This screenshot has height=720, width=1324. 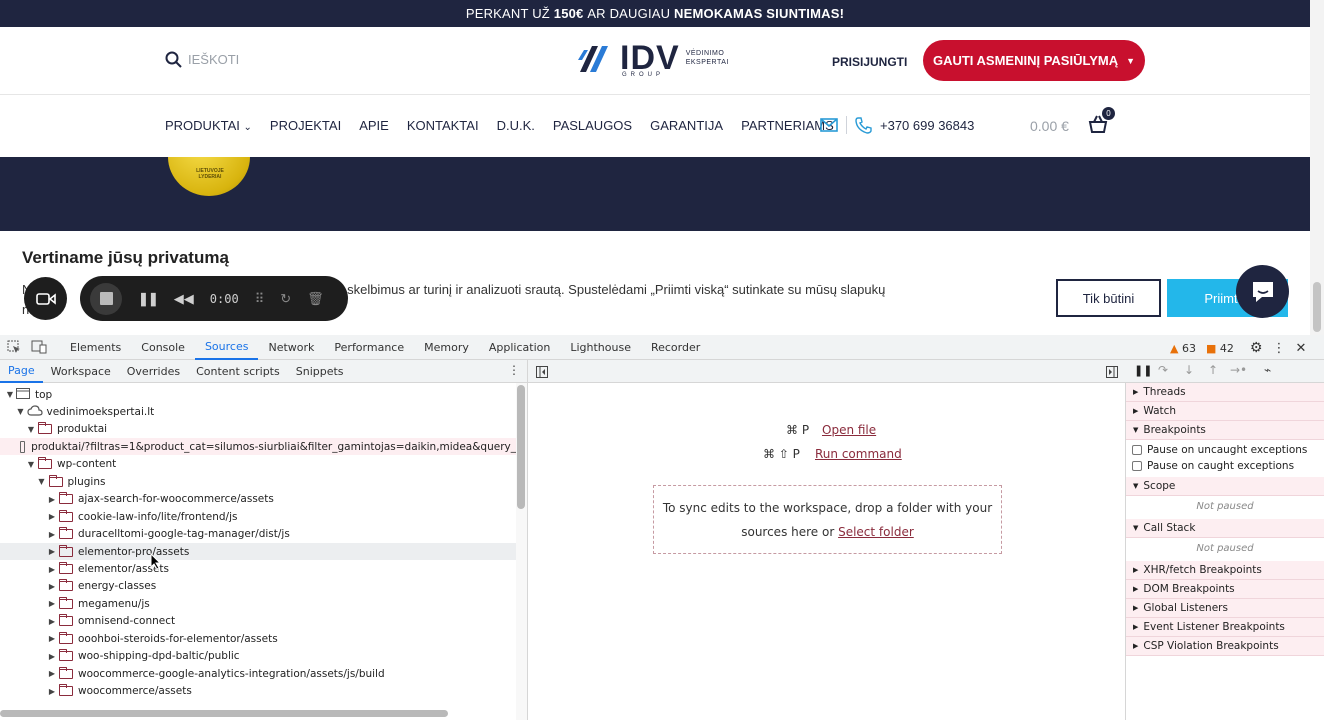 I want to click on step-icon: →•, so click(x=1238, y=370).